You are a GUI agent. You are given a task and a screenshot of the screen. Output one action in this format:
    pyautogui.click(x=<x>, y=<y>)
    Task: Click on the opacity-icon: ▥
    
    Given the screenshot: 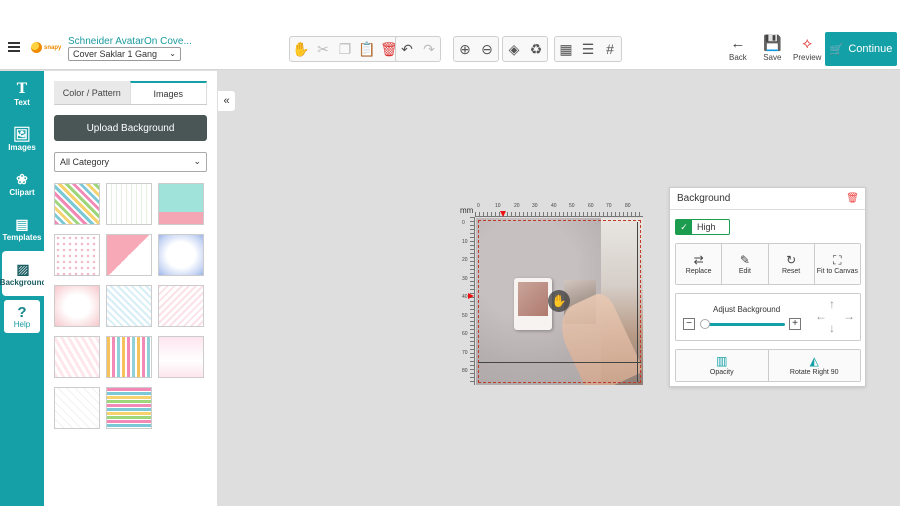 What is the action you would take?
    pyautogui.click(x=722, y=361)
    